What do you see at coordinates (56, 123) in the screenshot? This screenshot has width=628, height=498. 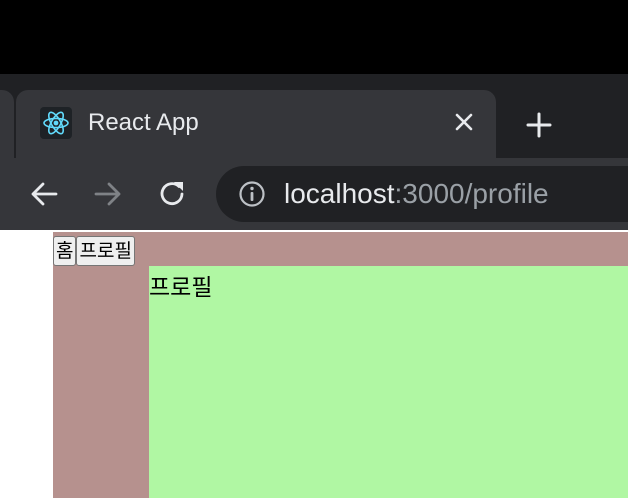 I see `react-logo-icon` at bounding box center [56, 123].